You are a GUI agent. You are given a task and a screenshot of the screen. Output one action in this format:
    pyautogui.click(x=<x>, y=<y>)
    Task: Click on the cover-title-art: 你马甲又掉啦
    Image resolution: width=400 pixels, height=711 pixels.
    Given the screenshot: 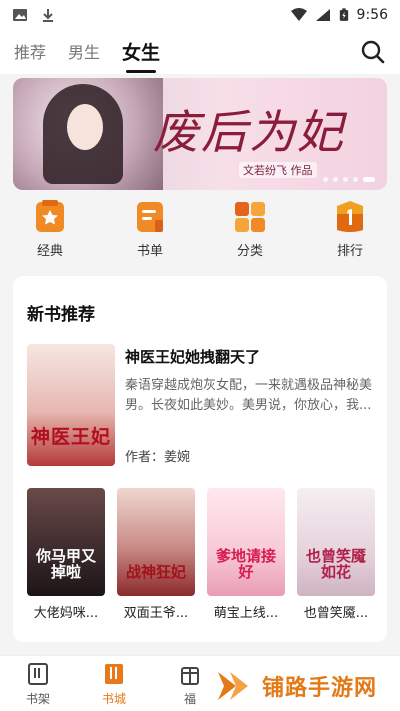 What is the action you would take?
    pyautogui.click(x=65, y=564)
    